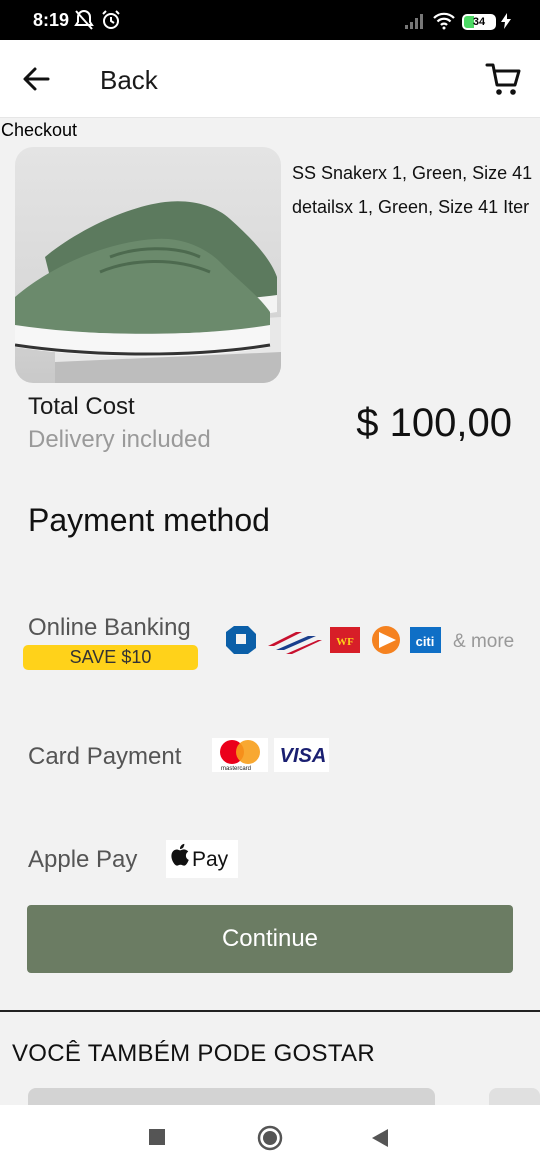 This screenshot has height=1170, width=540. Describe the element at coordinates (104, 757) in the screenshot. I see `card-payment-option: Card Payment` at that location.